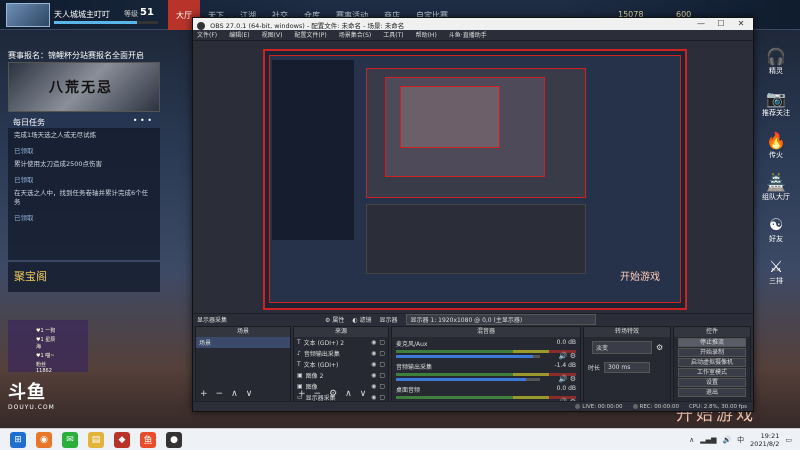 This screenshot has width=800, height=450. Describe the element at coordinates (220, 394) in the screenshot. I see `remove-scene-icon: −` at that location.